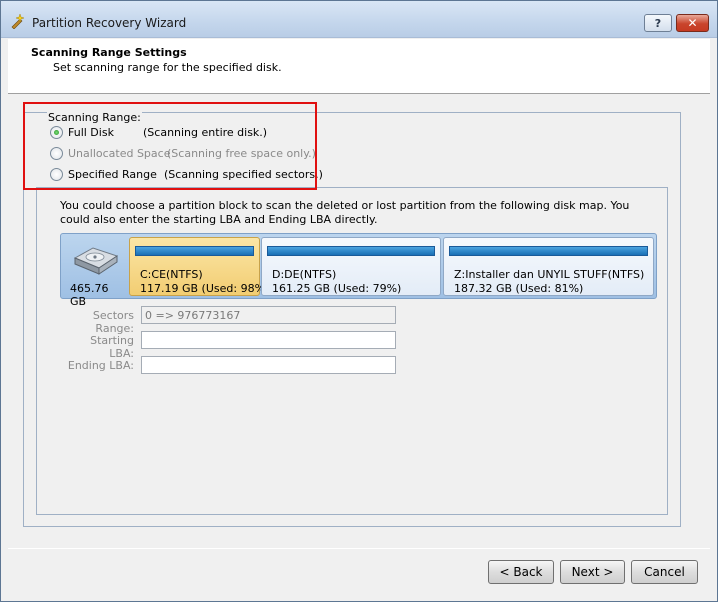  I want to click on annotation-highlight-box, so click(170, 146).